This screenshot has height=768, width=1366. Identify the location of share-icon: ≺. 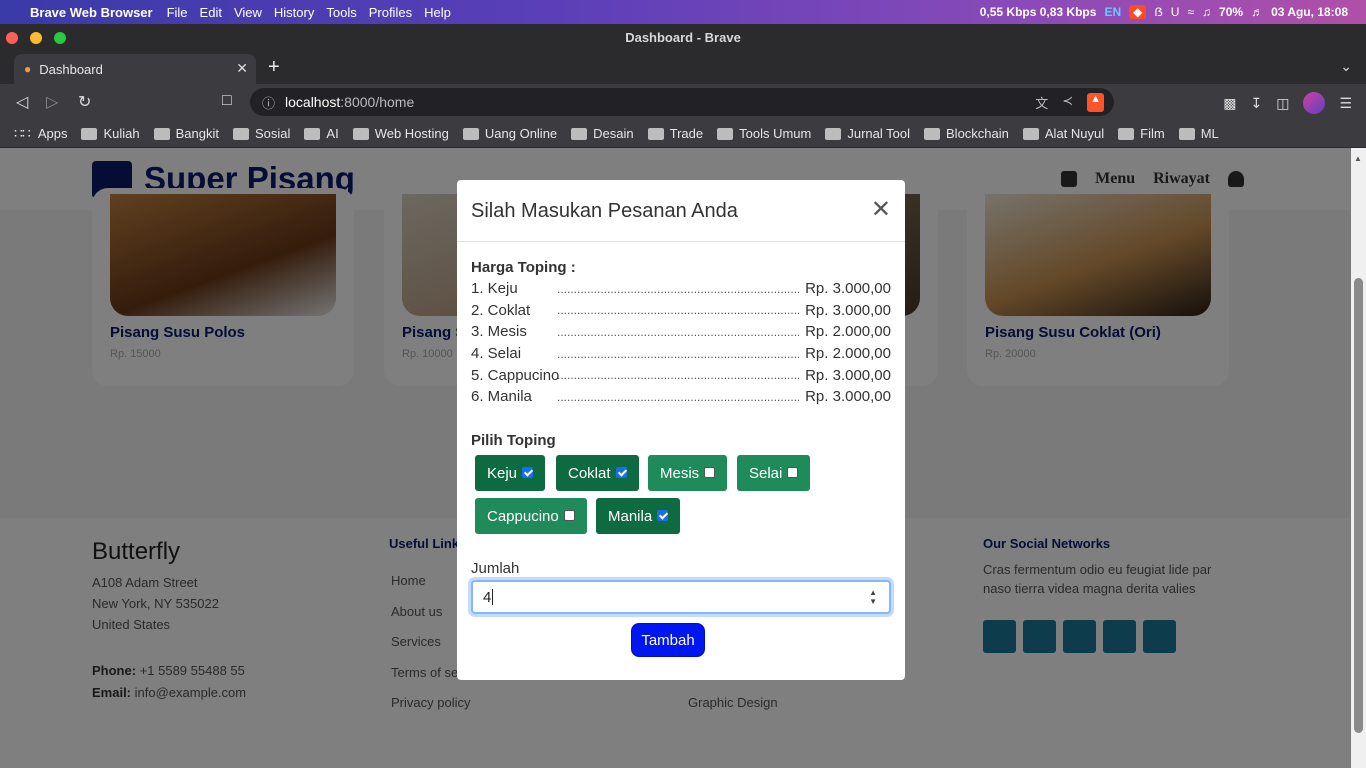
(1067, 102).